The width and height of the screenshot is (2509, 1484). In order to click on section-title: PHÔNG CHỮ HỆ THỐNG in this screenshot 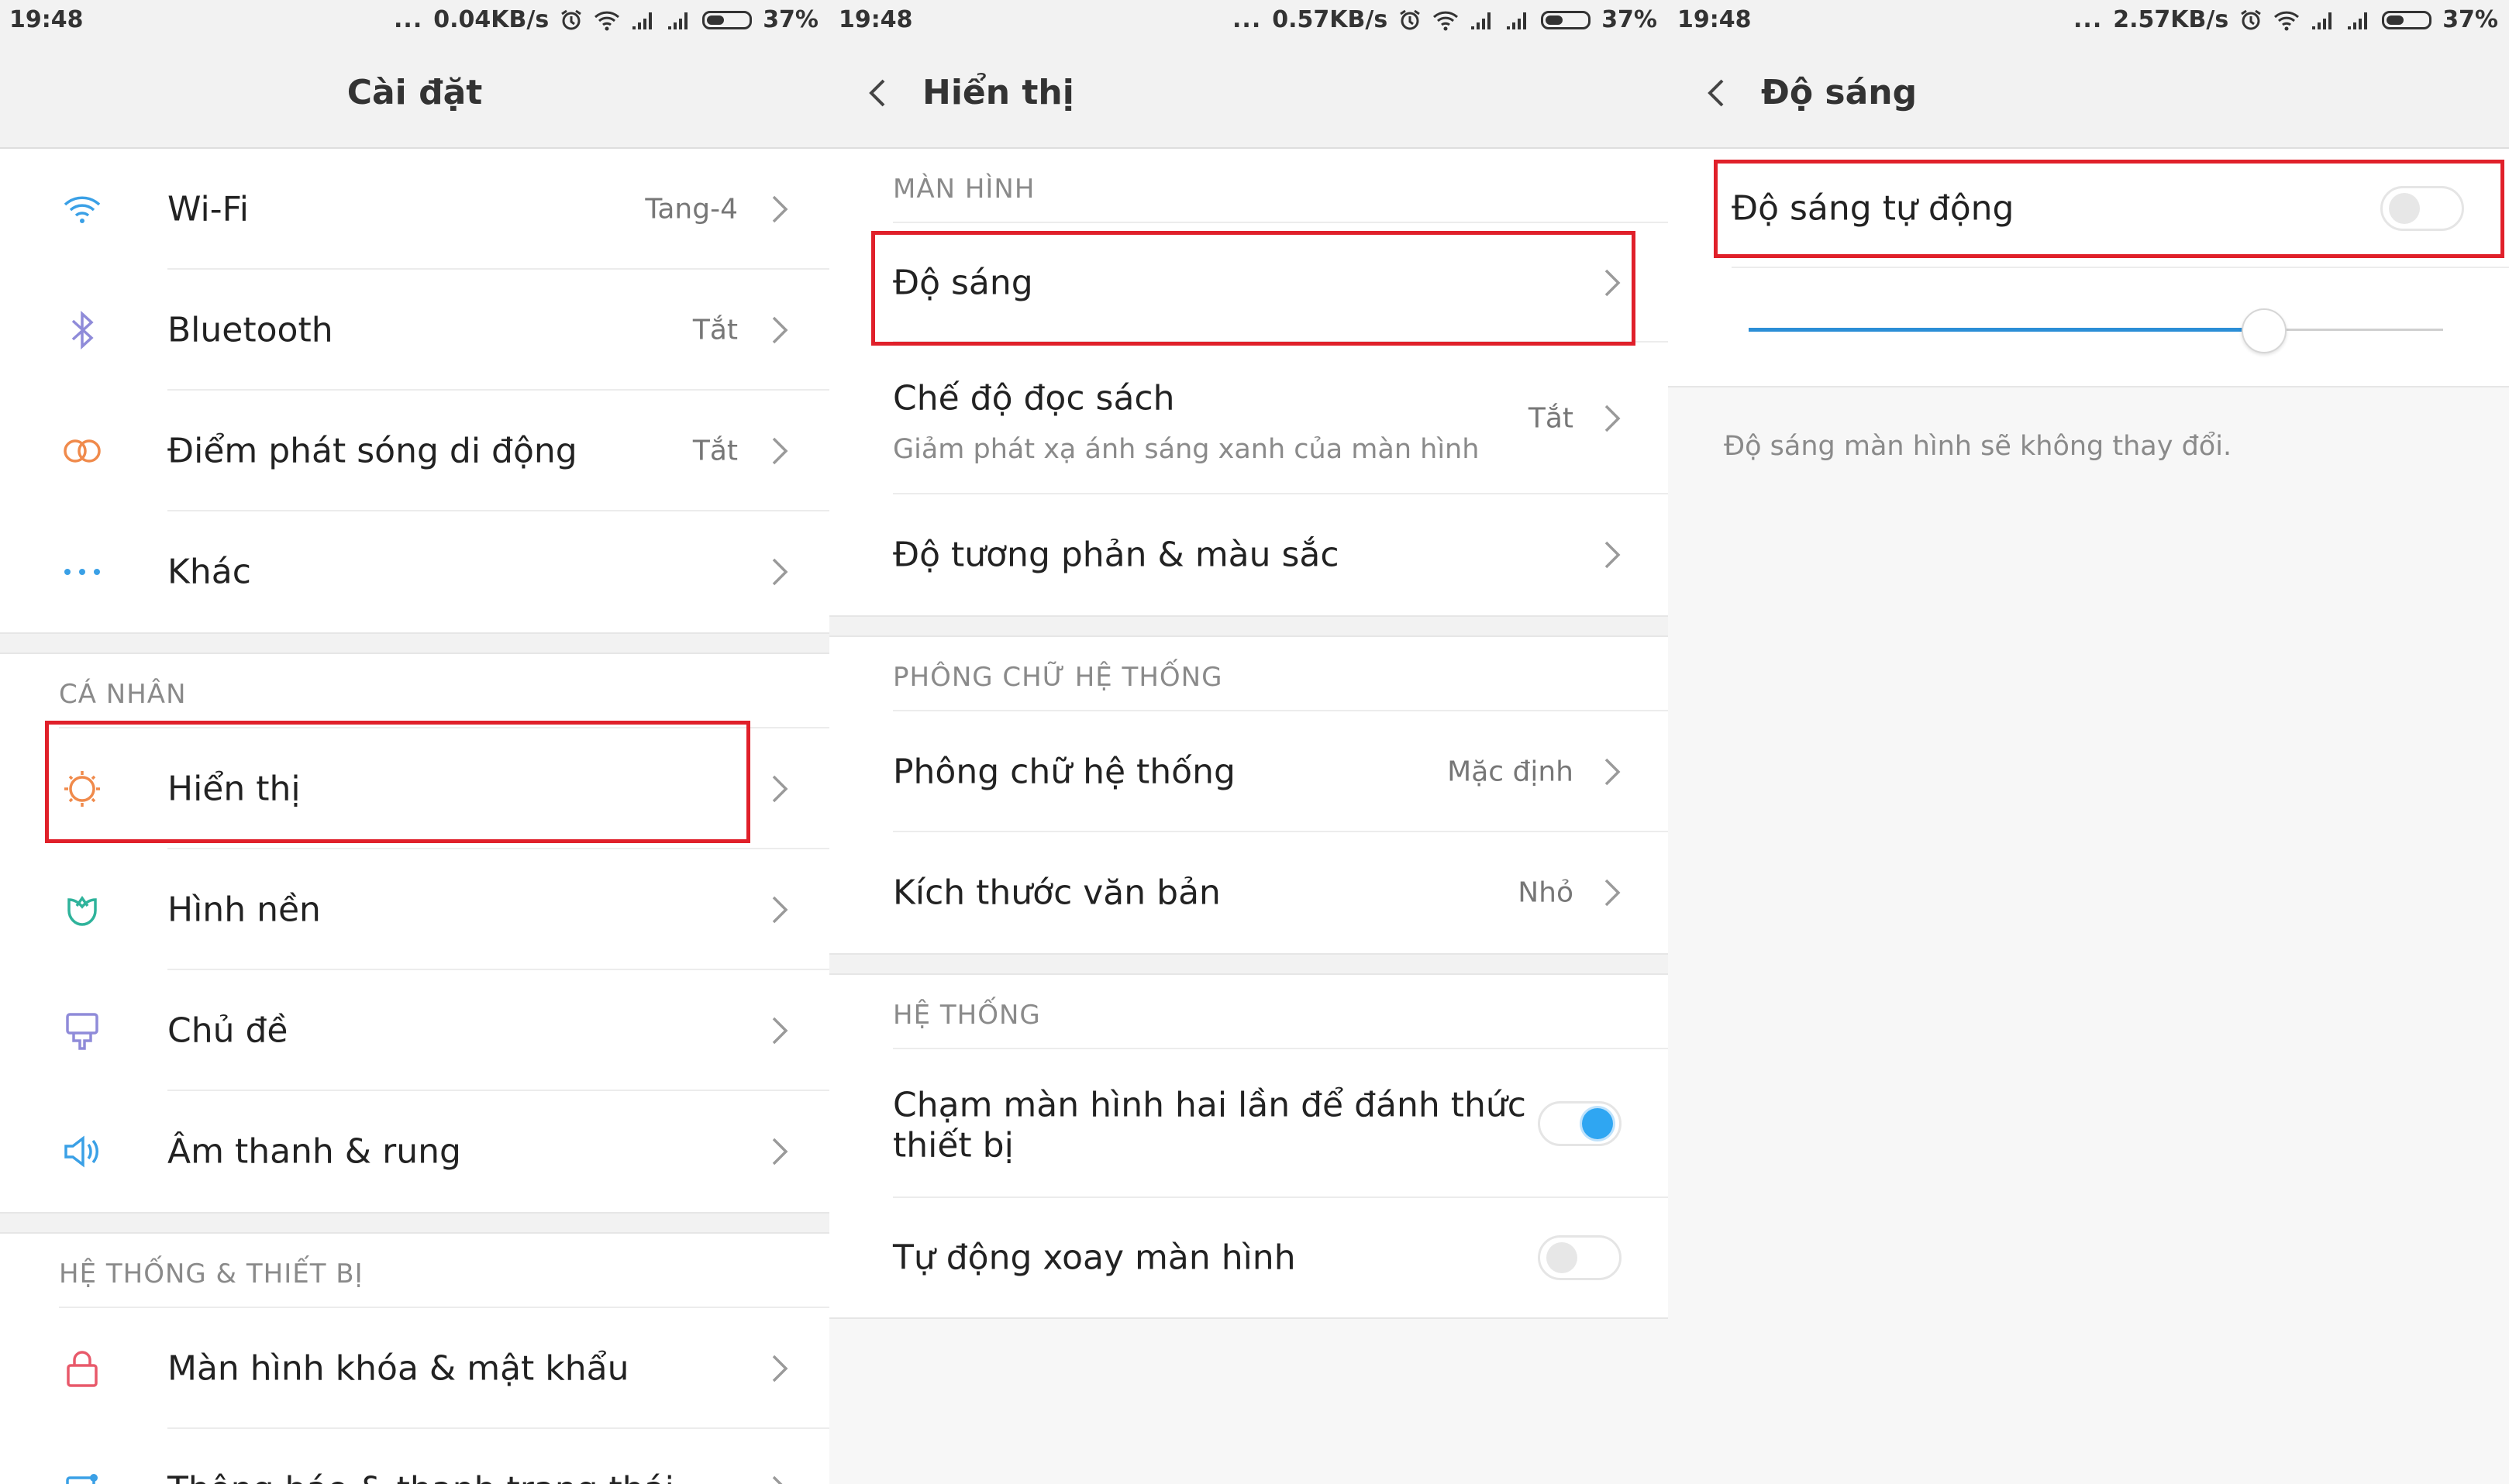, I will do `click(1058, 677)`.